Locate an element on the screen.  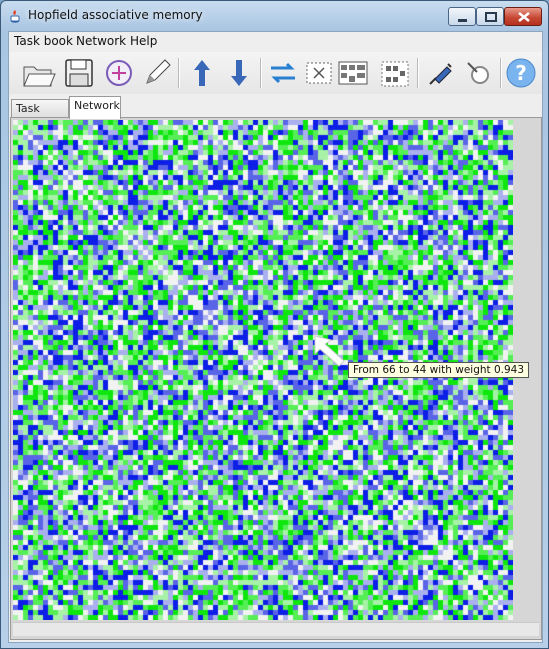
window-title: Hopfield associative memory is located at coordinates (115, 15).